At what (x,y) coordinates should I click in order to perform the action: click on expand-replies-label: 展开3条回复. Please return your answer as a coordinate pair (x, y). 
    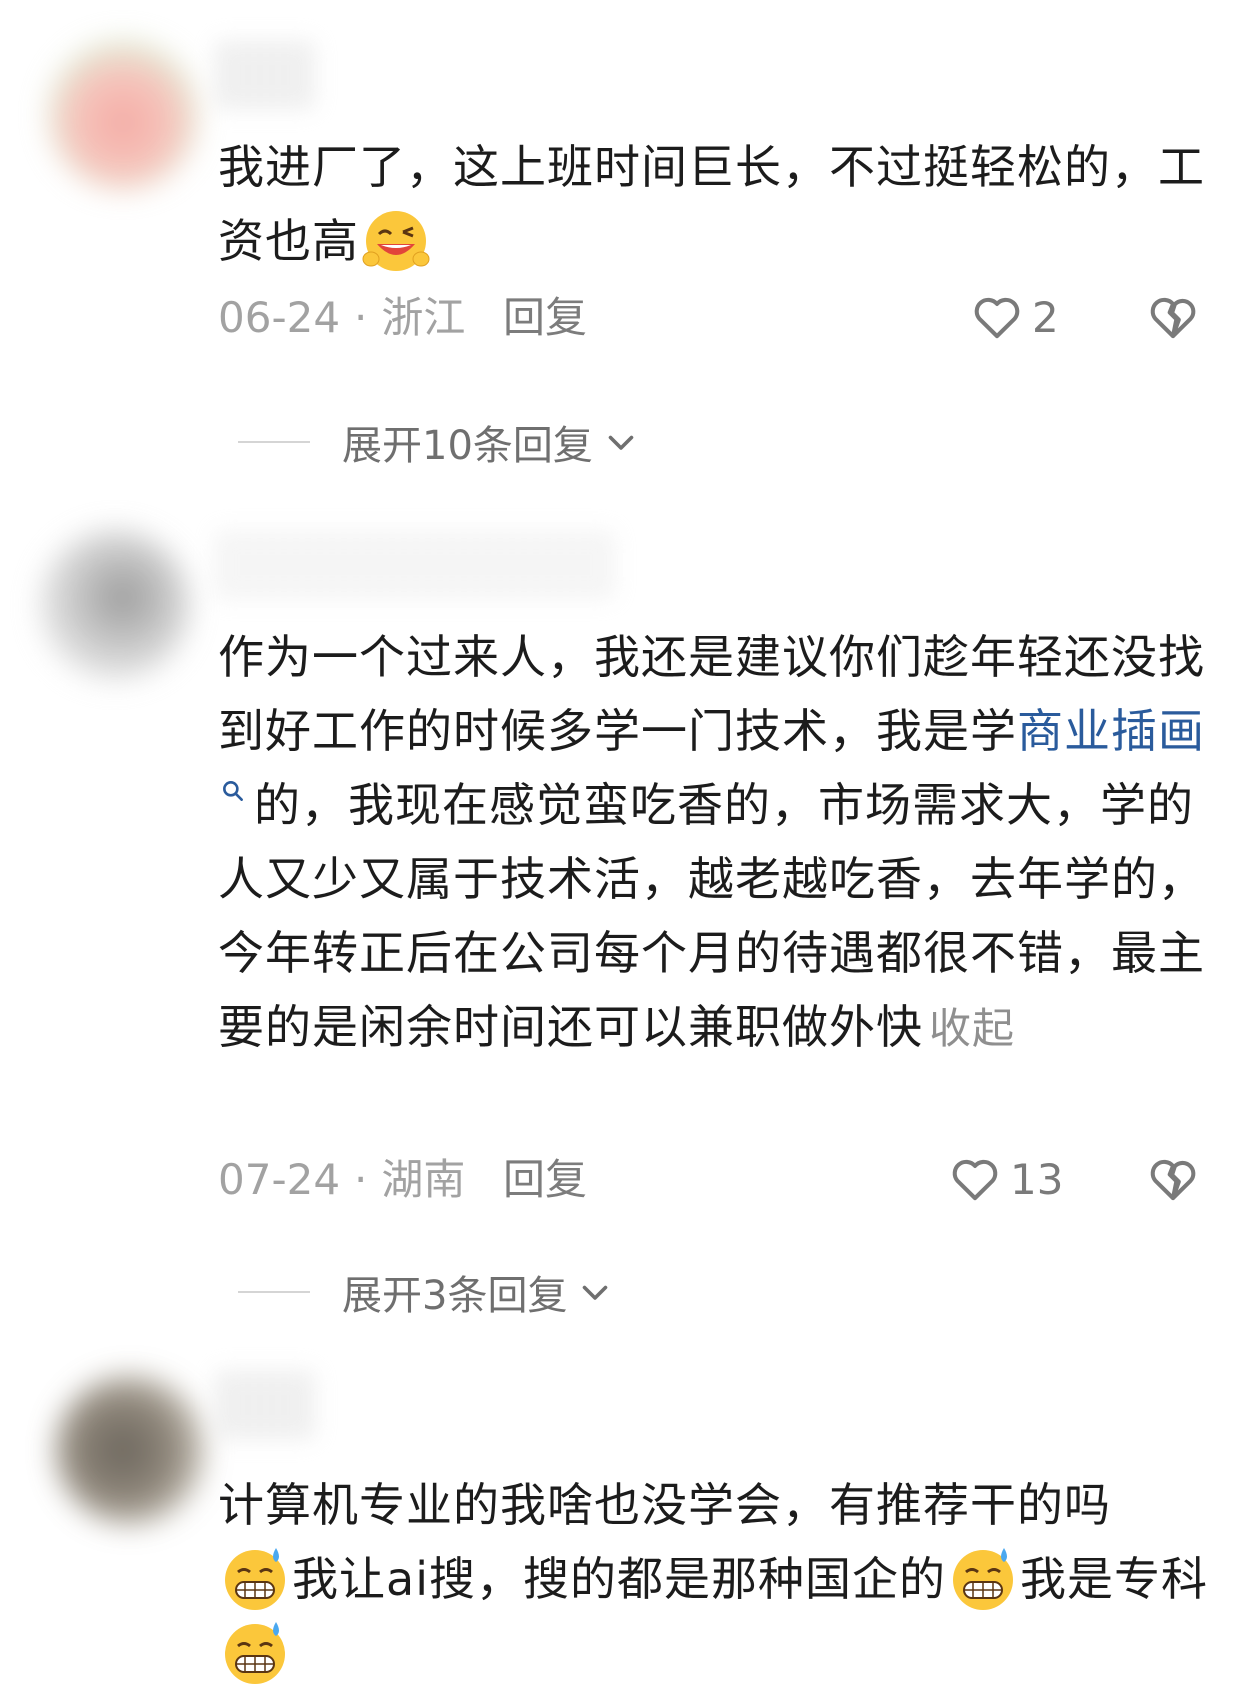
    Looking at the image, I should click on (455, 1296).